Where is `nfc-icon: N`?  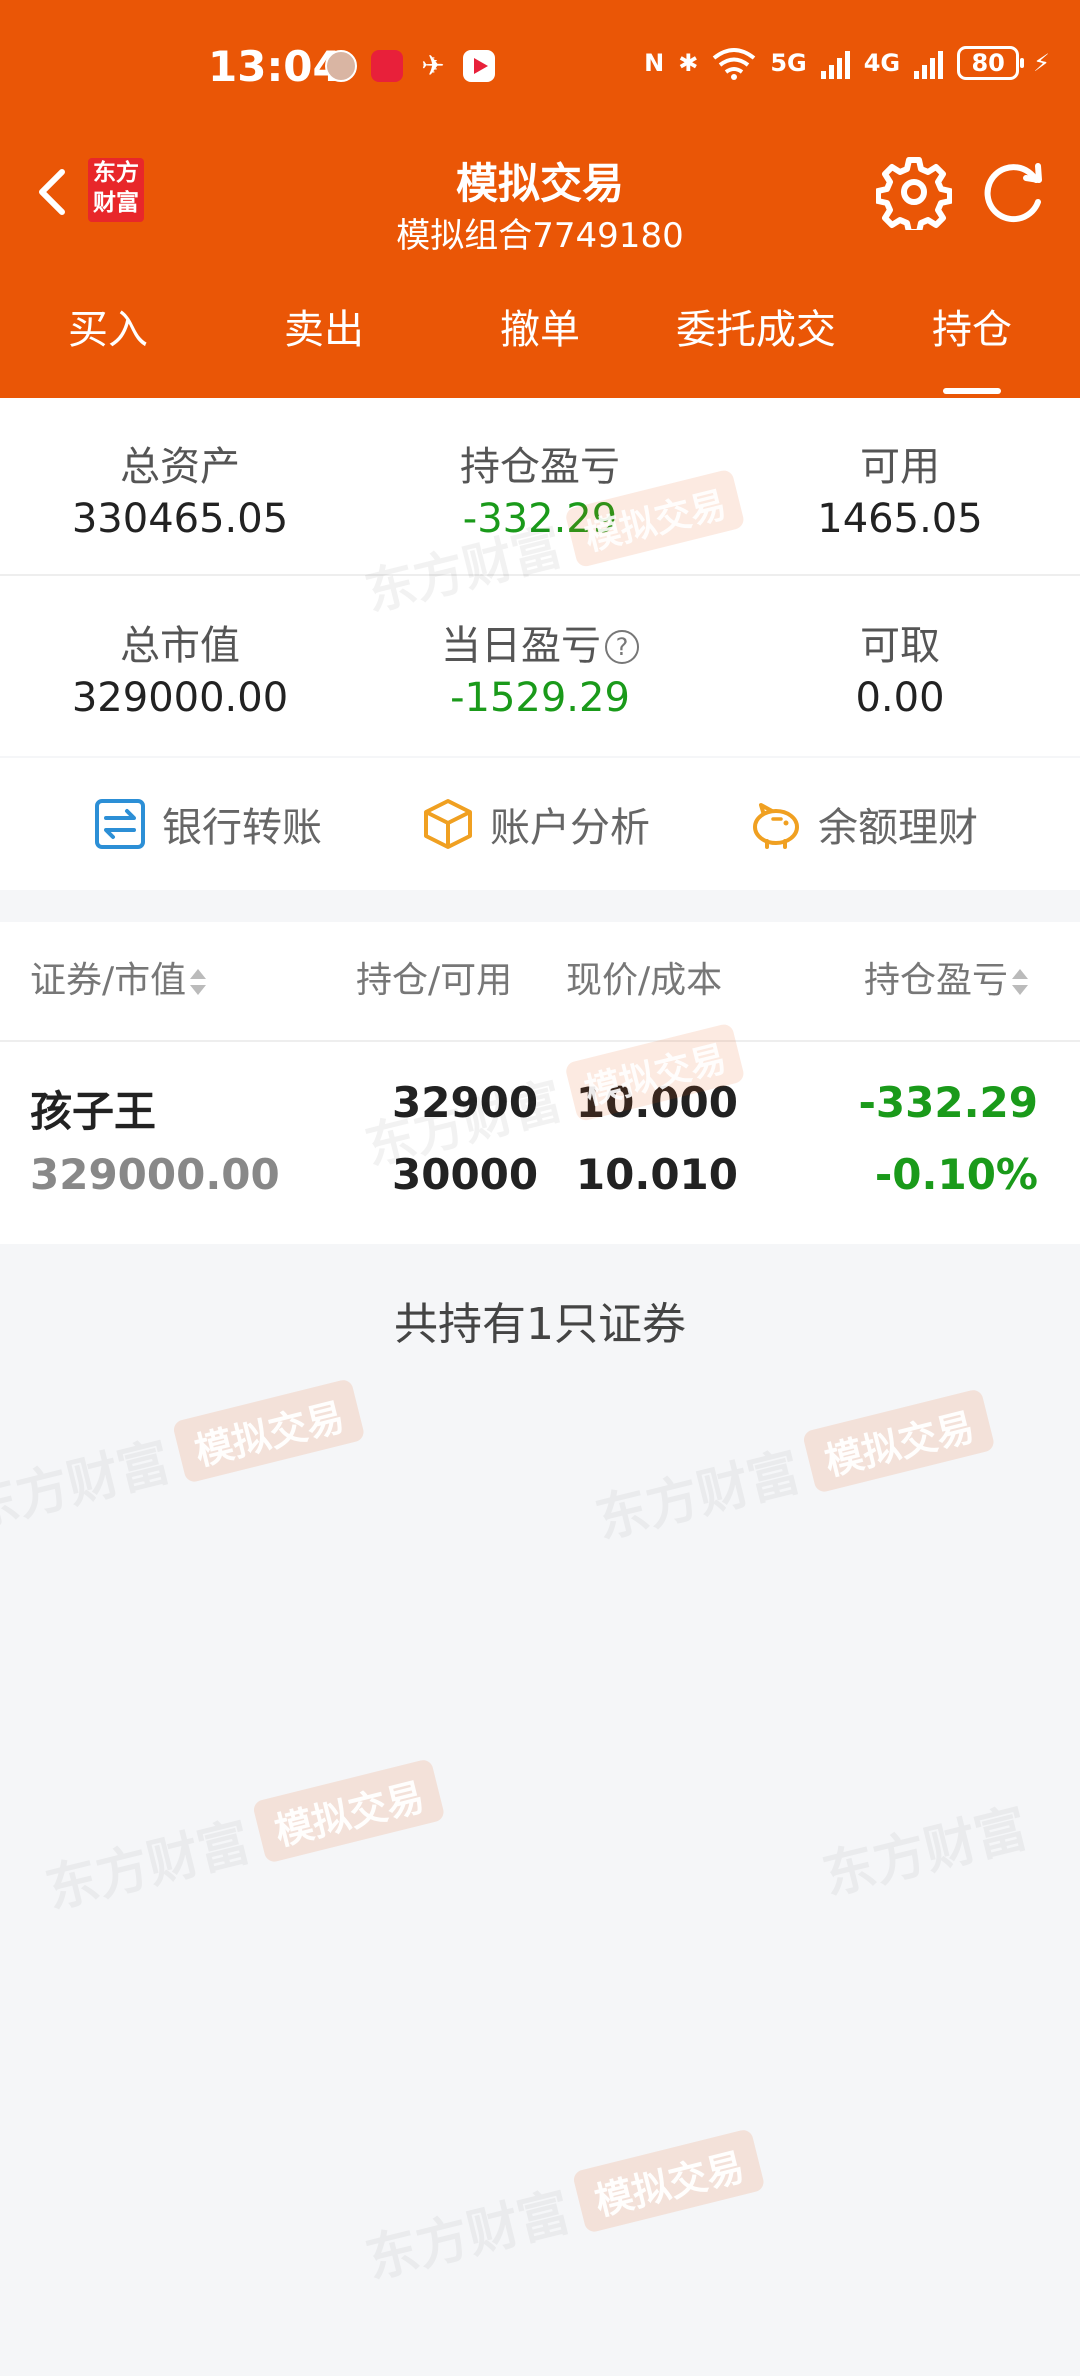 nfc-icon: N is located at coordinates (654, 63).